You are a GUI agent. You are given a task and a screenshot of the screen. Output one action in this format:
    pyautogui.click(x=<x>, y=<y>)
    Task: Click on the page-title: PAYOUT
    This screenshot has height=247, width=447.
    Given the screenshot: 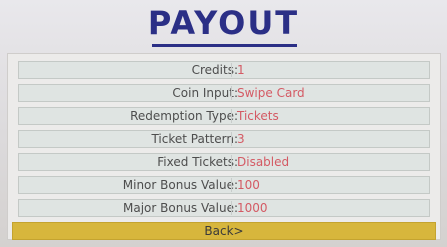 What is the action you would take?
    pyautogui.click(x=223, y=23)
    